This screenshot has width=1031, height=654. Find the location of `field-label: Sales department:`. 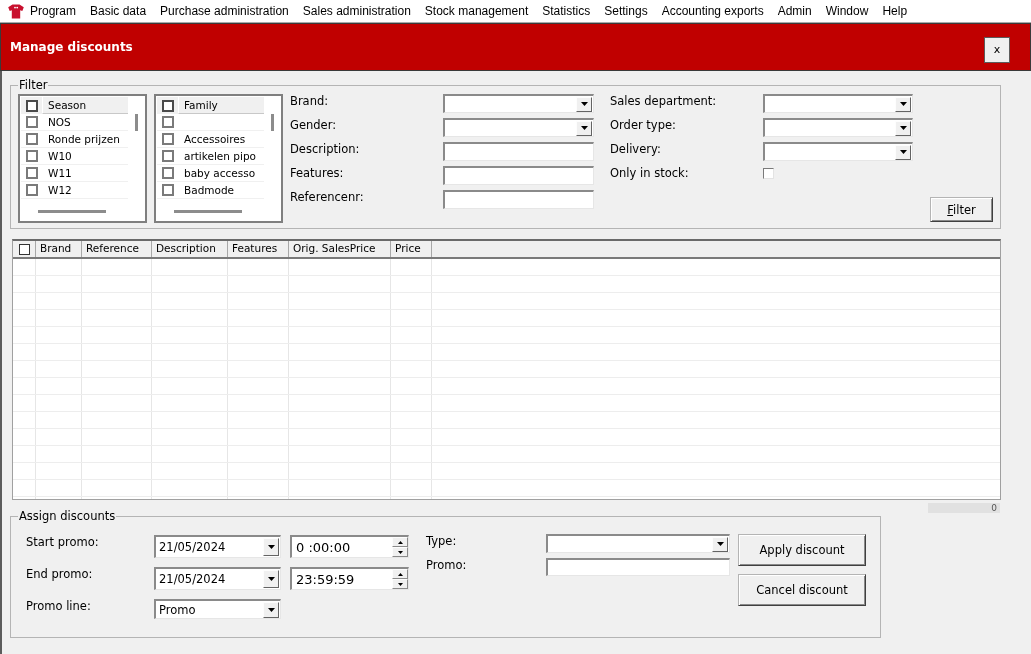

field-label: Sales department: is located at coordinates (664, 102).